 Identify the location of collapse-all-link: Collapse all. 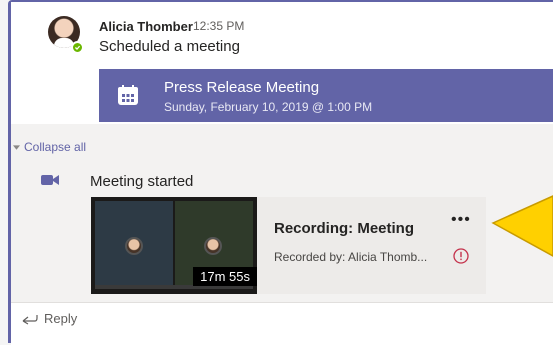
(49, 147).